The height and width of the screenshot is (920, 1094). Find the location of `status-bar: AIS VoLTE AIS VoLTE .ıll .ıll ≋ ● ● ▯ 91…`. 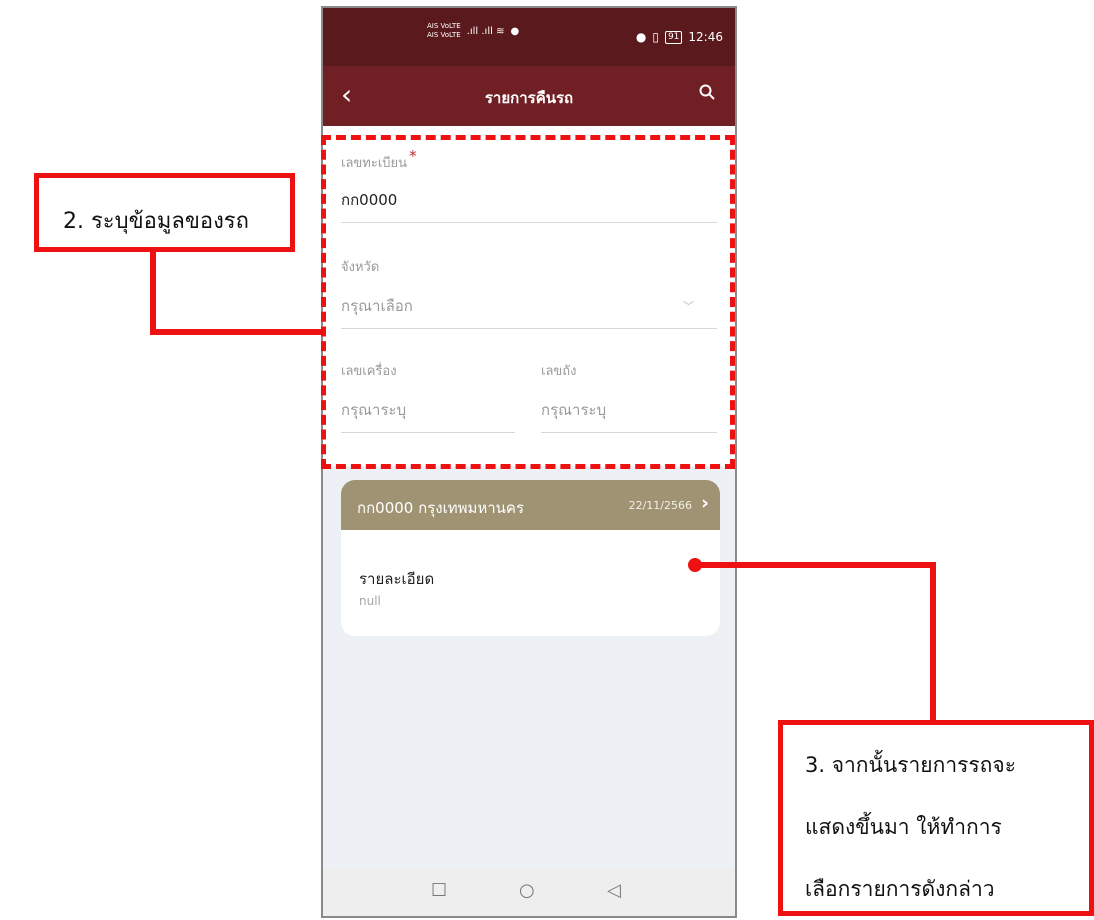

status-bar: AIS VoLTE AIS VoLTE .ıll .ıll ≋ ● ● ▯ 91… is located at coordinates (529, 37).